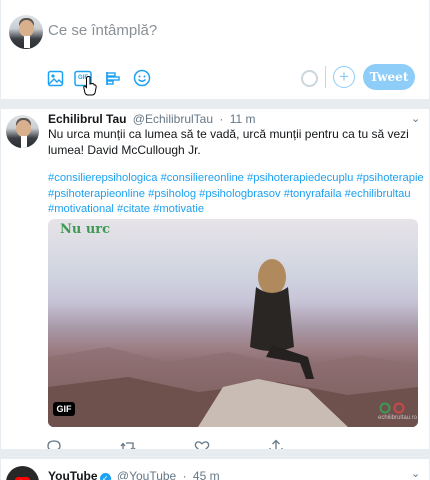  I want to click on tweet-card: YouTube ✓ @YouTube · 45 m ⌄, so click(215, 469).